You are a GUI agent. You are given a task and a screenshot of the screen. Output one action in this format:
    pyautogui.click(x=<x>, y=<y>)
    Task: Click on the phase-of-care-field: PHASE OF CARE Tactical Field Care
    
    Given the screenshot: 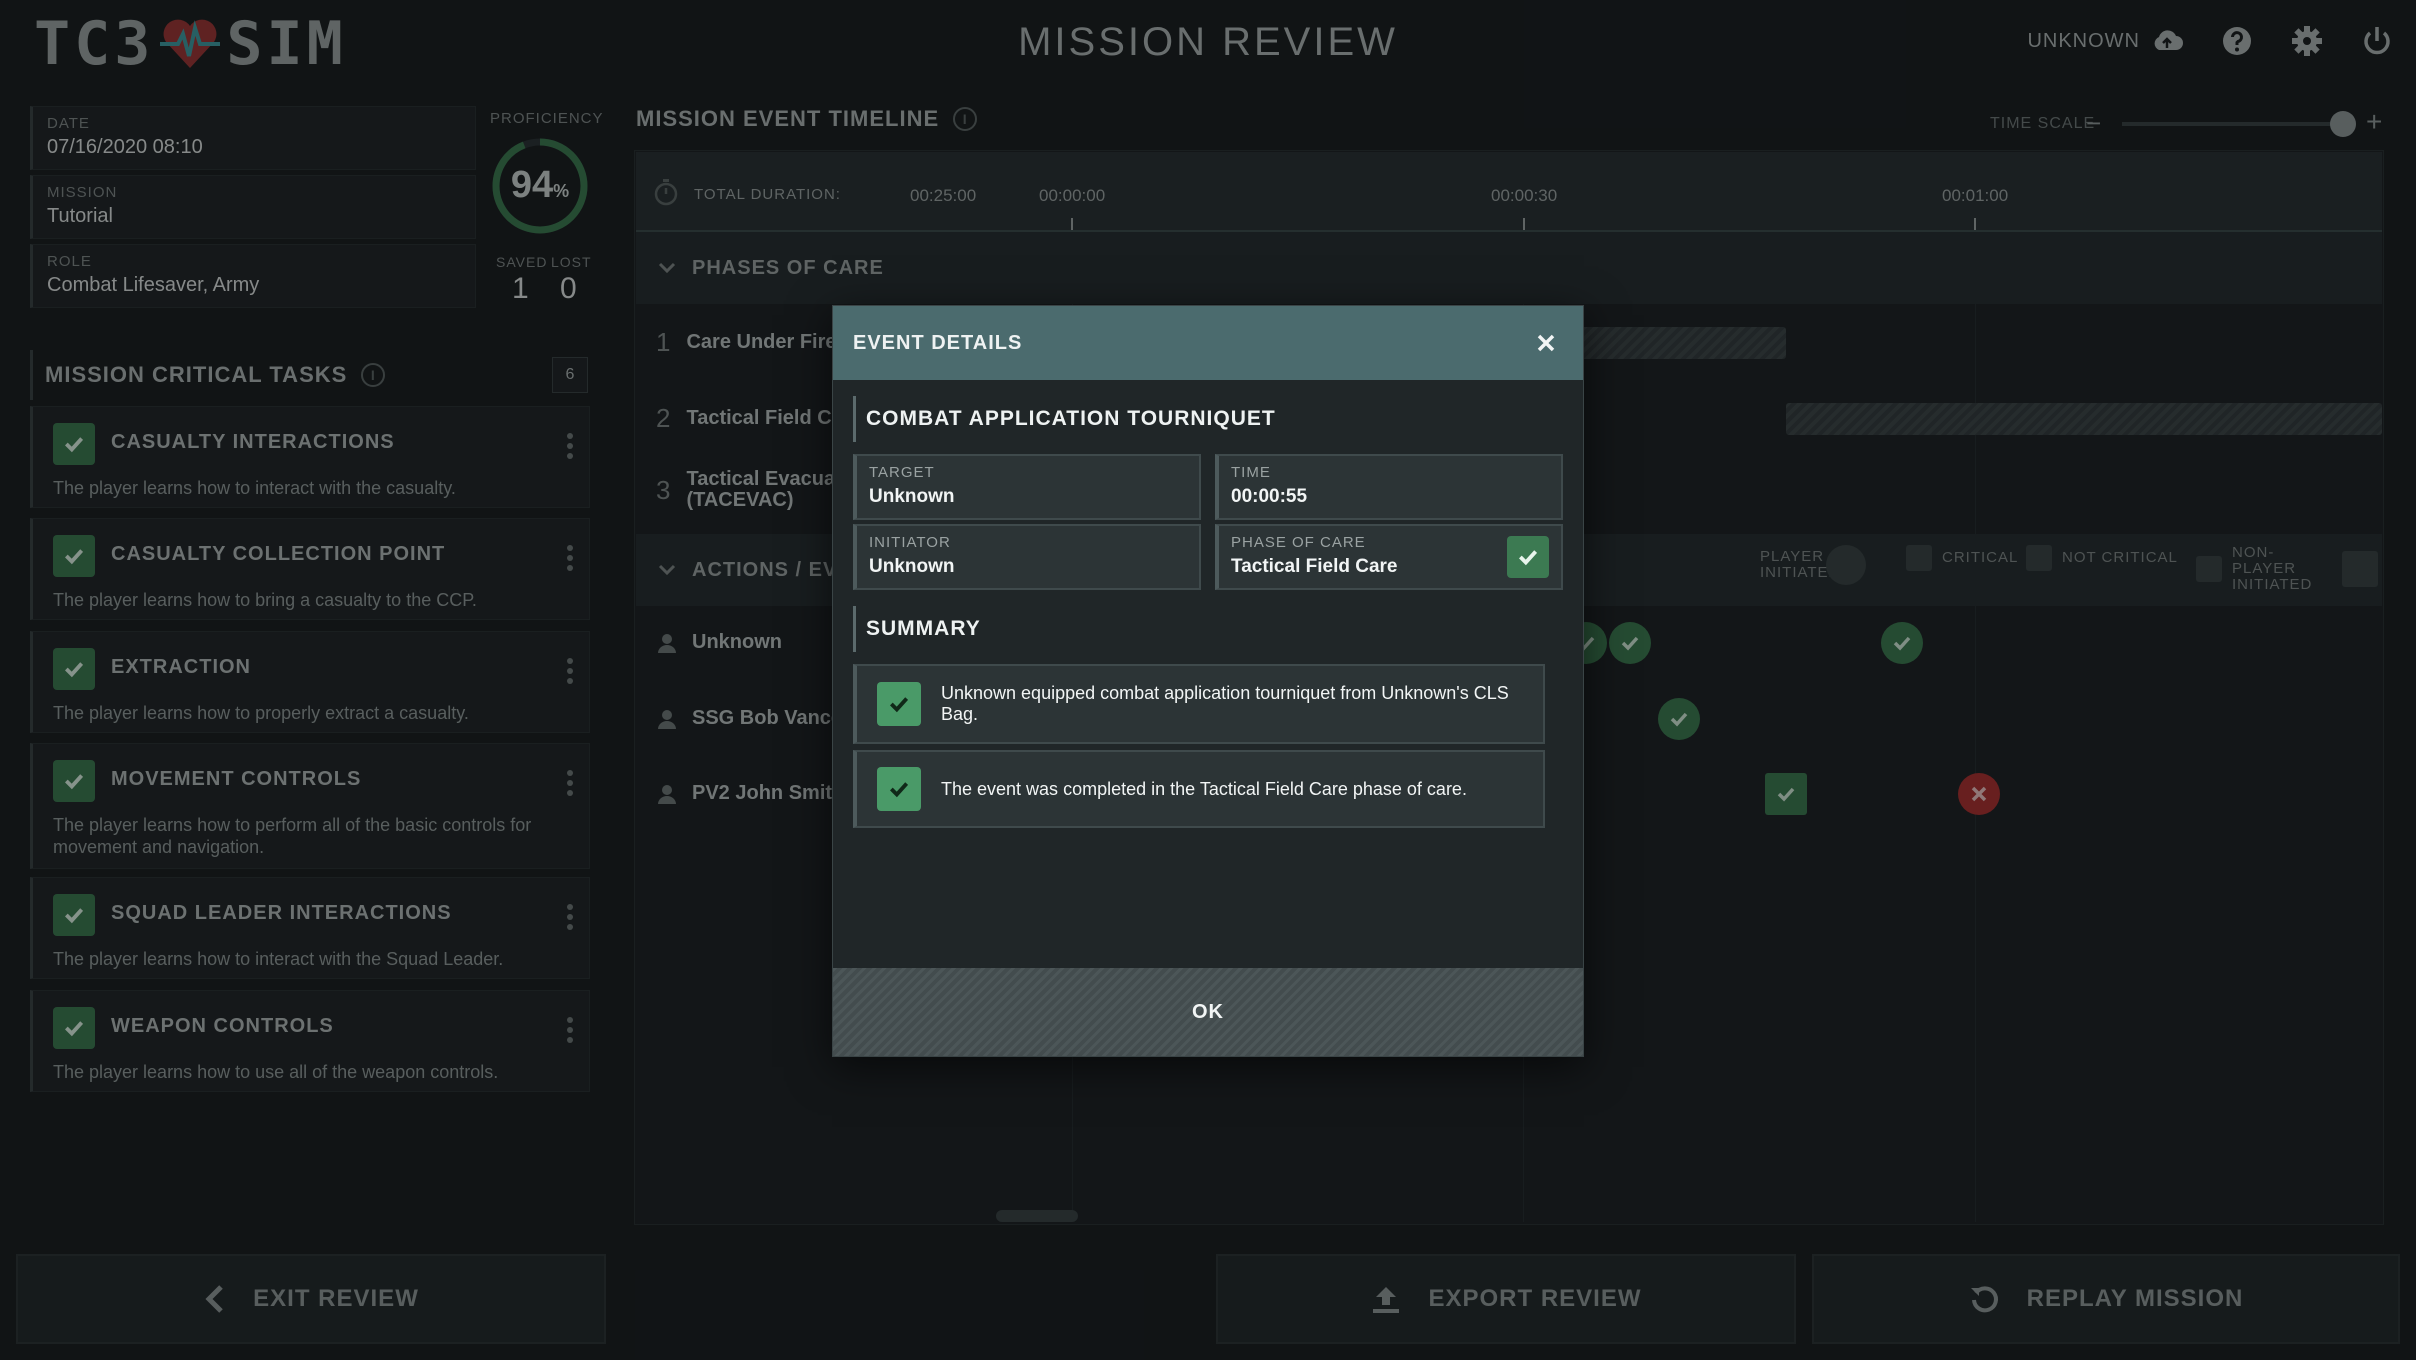 What is the action you would take?
    pyautogui.click(x=1389, y=557)
    